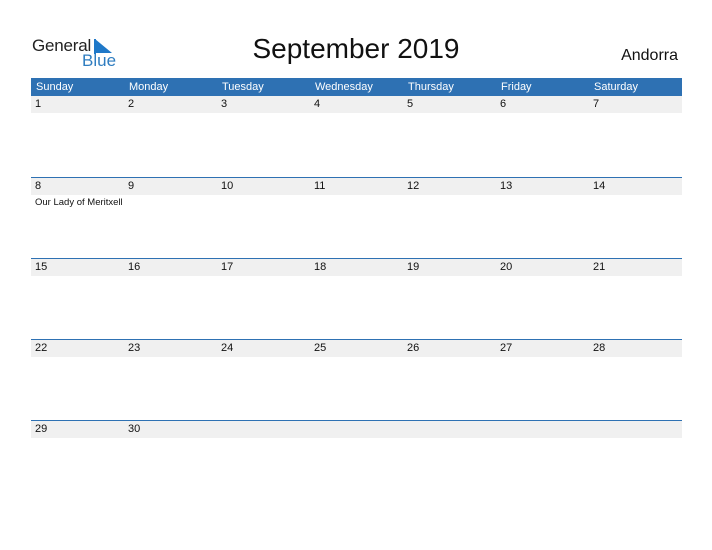 The height and width of the screenshot is (550, 712). Describe the element at coordinates (243, 87) in the screenshot. I see `weekday-tuesday: Tuesday` at that location.